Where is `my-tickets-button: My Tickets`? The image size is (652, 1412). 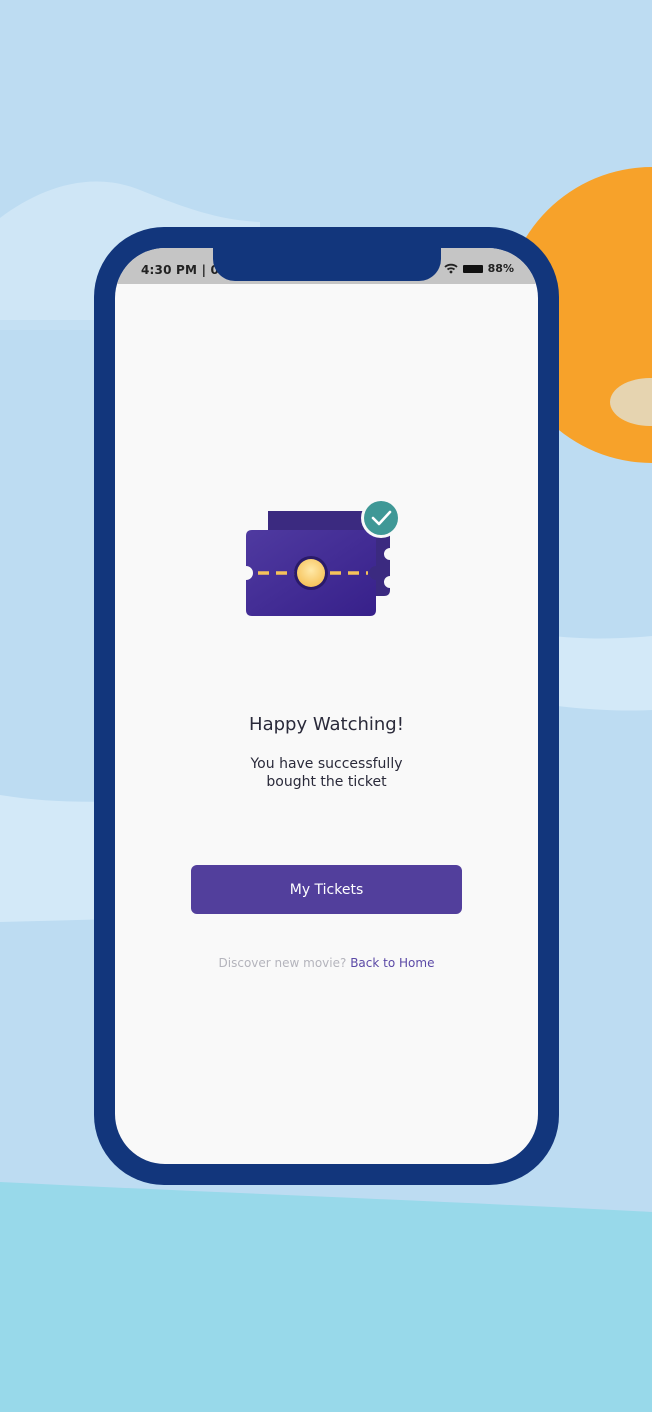
my-tickets-button: My Tickets is located at coordinates (326, 889).